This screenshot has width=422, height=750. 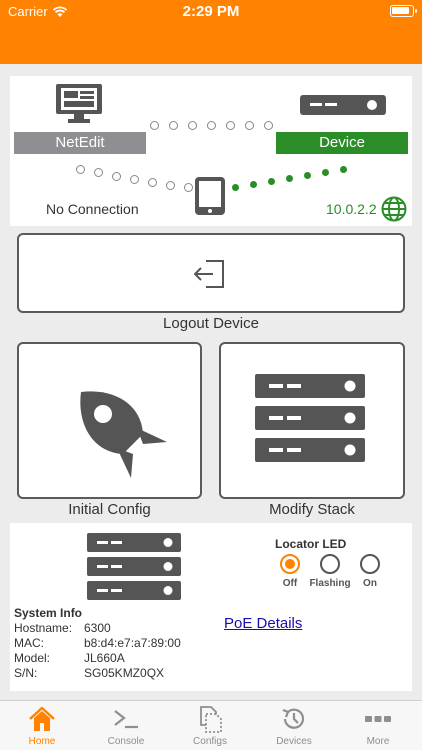 I want to click on status-bar: Carrier 2:29 PM, so click(x=211, y=32).